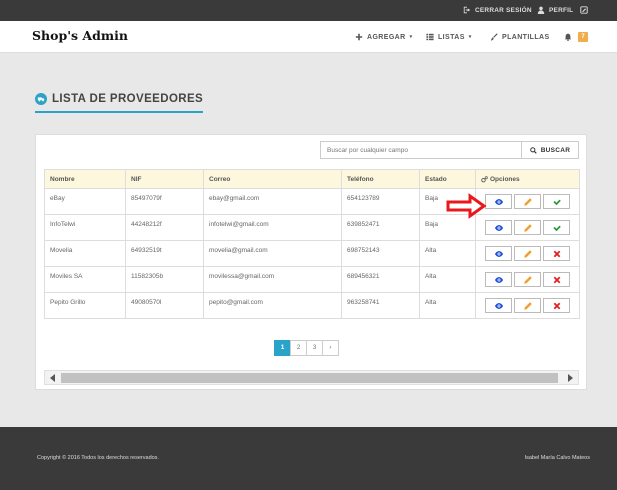 Image resolution: width=617 pixels, height=490 pixels. I want to click on cell-nif: 49080570l, so click(164, 305).